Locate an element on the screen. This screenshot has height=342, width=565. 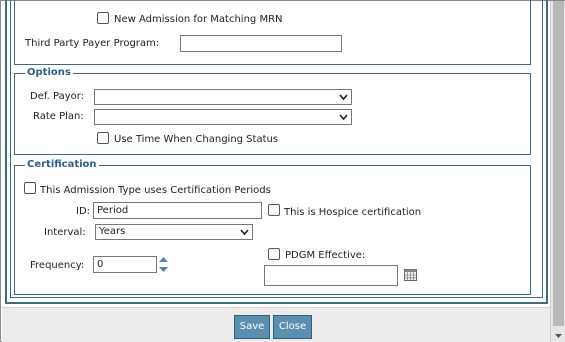
stepper-icon is located at coordinates (163, 264).